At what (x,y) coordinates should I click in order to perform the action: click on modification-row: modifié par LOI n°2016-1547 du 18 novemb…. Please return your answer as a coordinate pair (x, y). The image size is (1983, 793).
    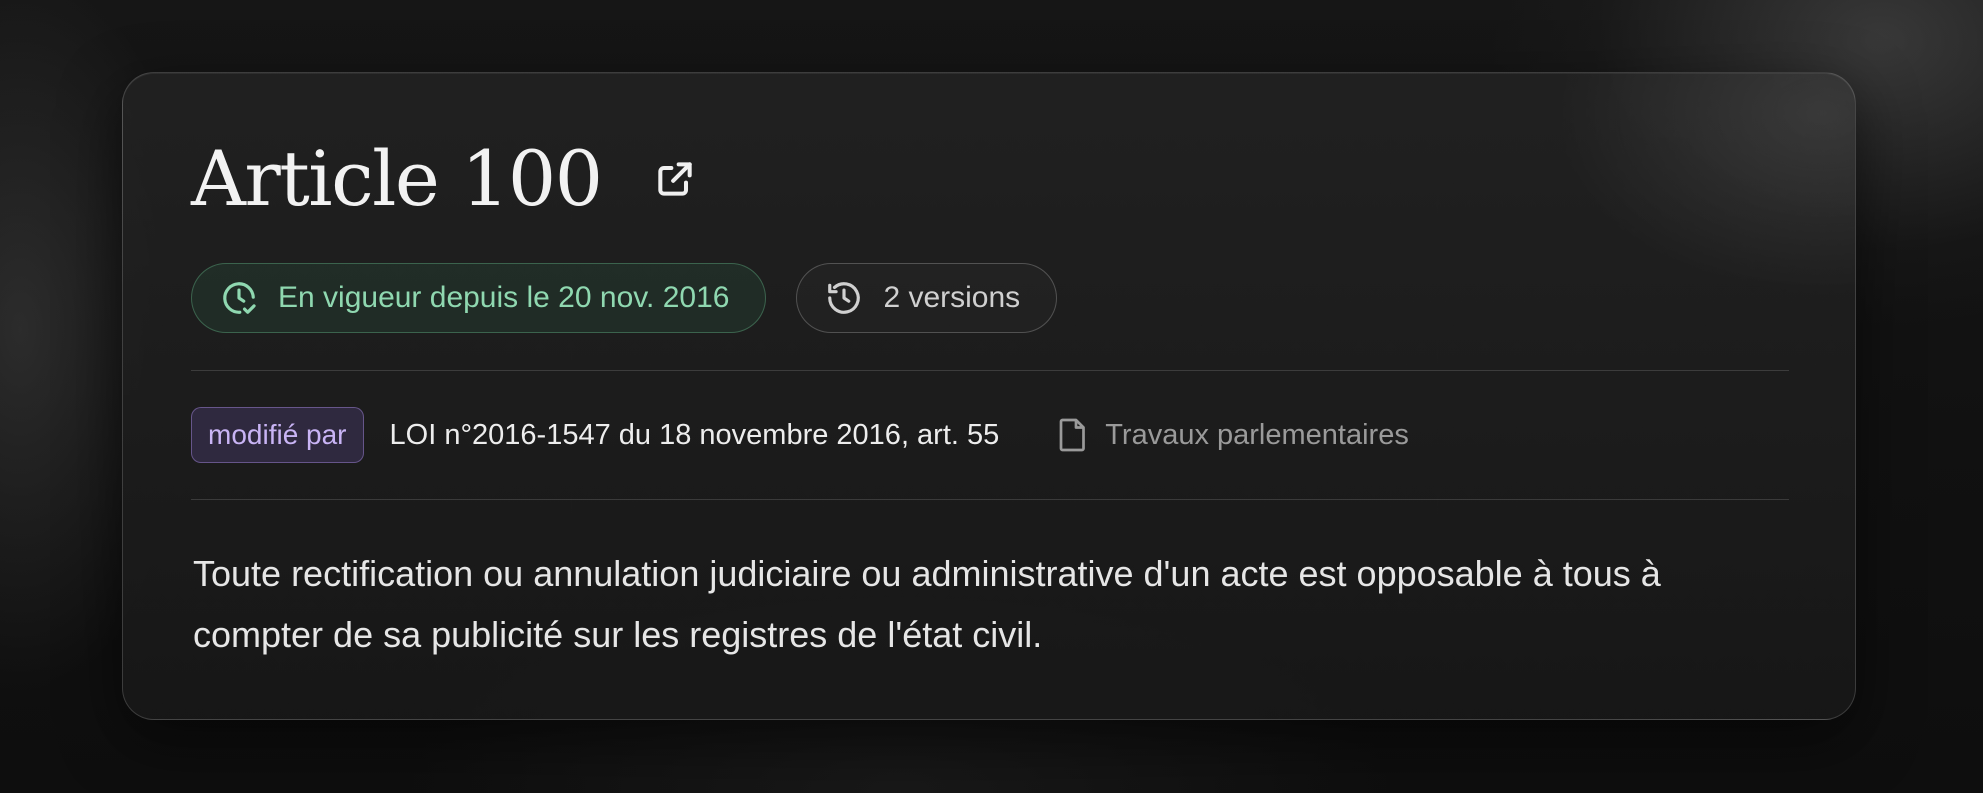
    Looking at the image, I should click on (800, 435).